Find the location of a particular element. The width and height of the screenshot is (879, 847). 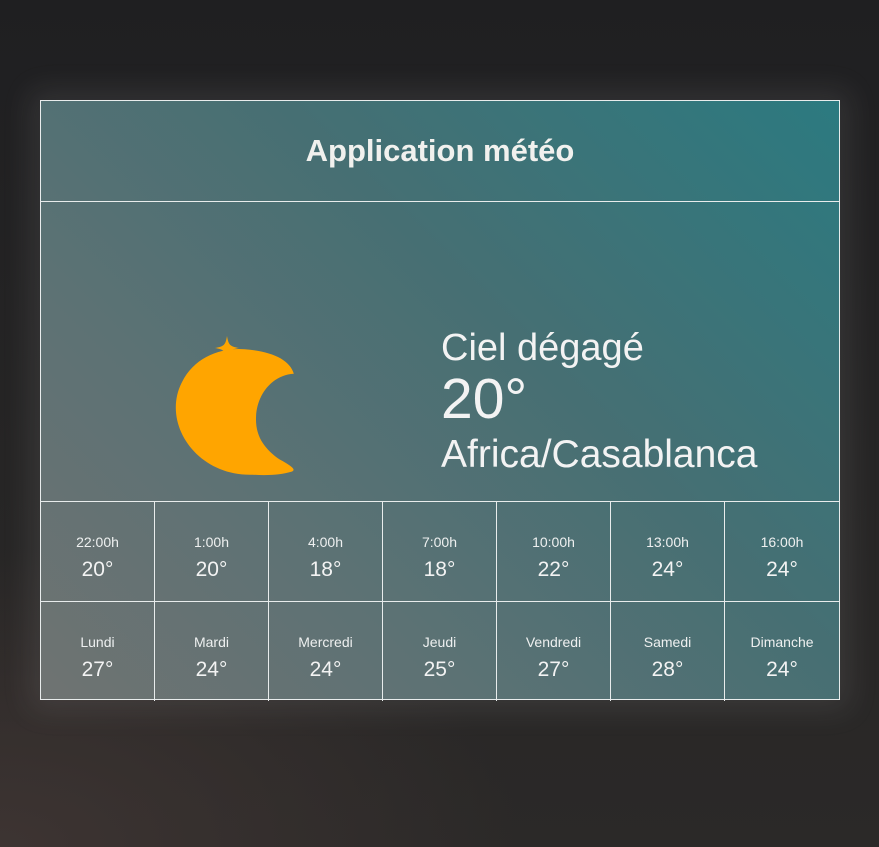

hourly-time: 13:00h is located at coordinates (667, 542).